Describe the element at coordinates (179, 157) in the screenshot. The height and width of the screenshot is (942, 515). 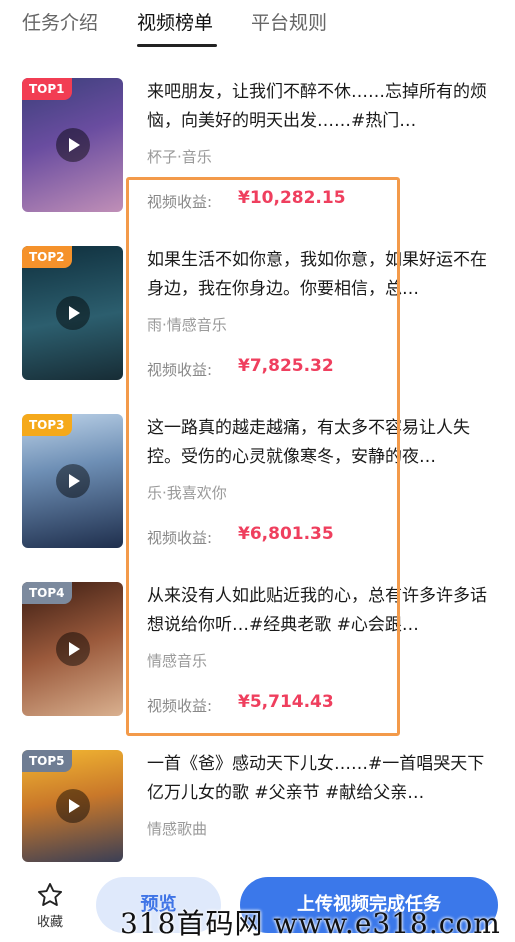
I see `video-author: 杯子·音乐` at that location.